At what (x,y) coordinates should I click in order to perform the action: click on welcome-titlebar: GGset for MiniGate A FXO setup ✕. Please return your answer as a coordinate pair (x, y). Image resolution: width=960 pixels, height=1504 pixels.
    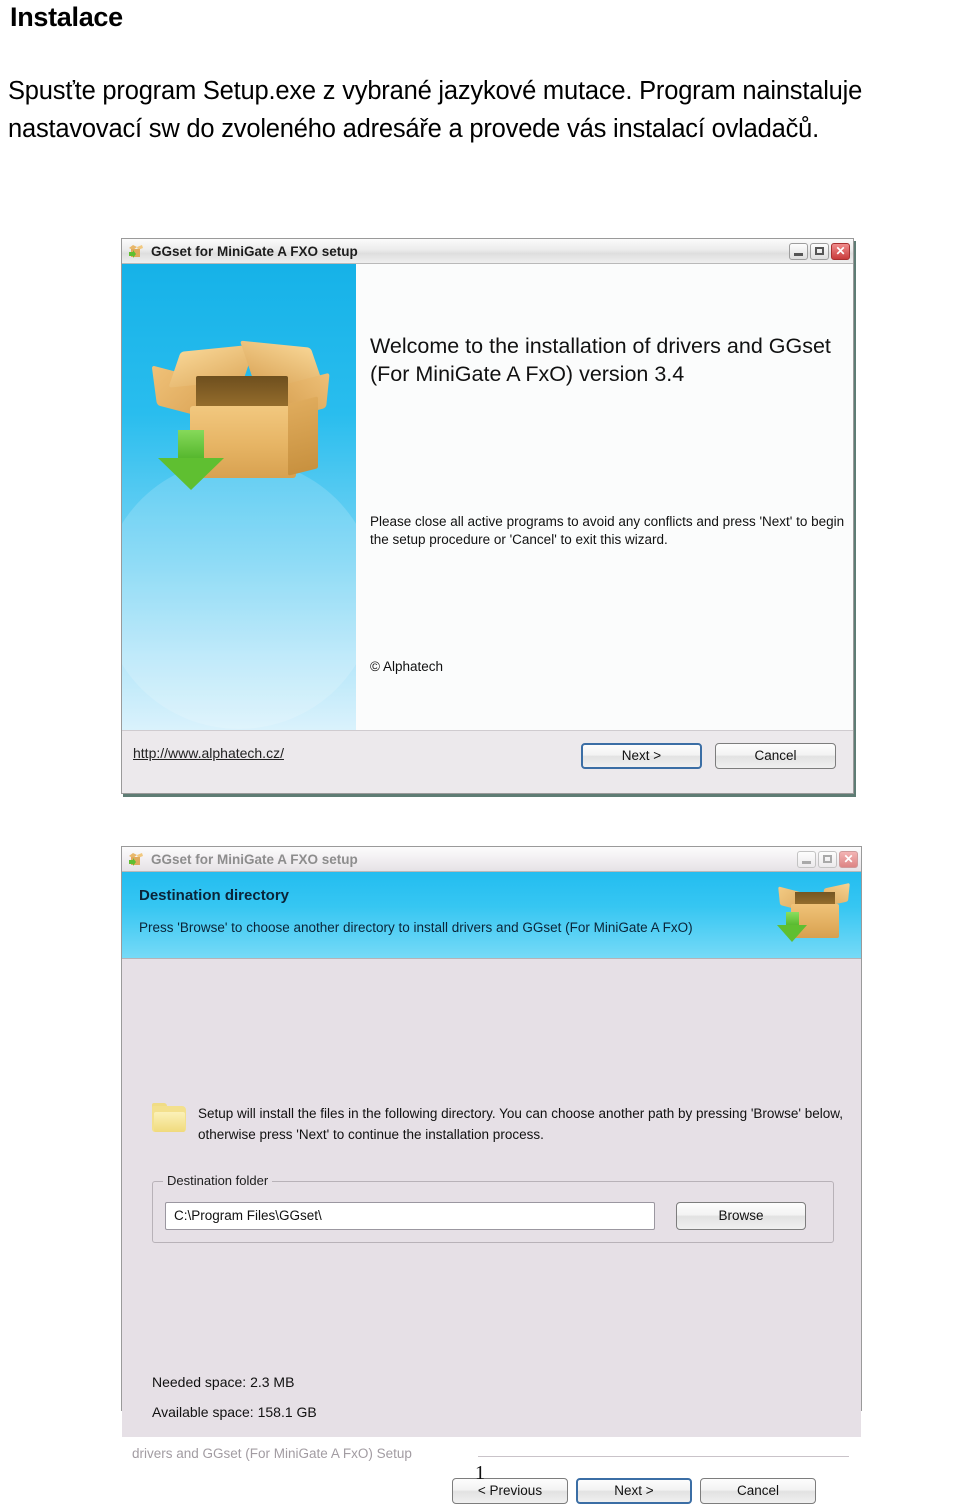
    Looking at the image, I should click on (487, 251).